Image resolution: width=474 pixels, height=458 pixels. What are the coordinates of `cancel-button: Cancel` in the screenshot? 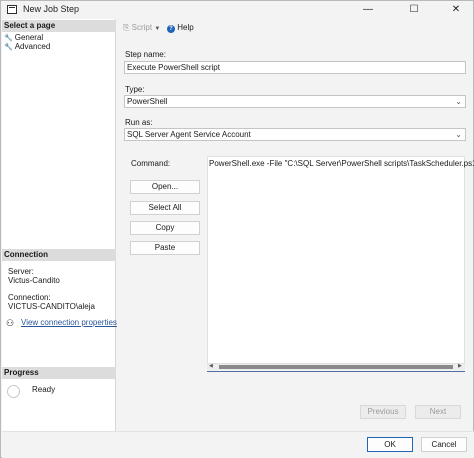 It's located at (444, 444).